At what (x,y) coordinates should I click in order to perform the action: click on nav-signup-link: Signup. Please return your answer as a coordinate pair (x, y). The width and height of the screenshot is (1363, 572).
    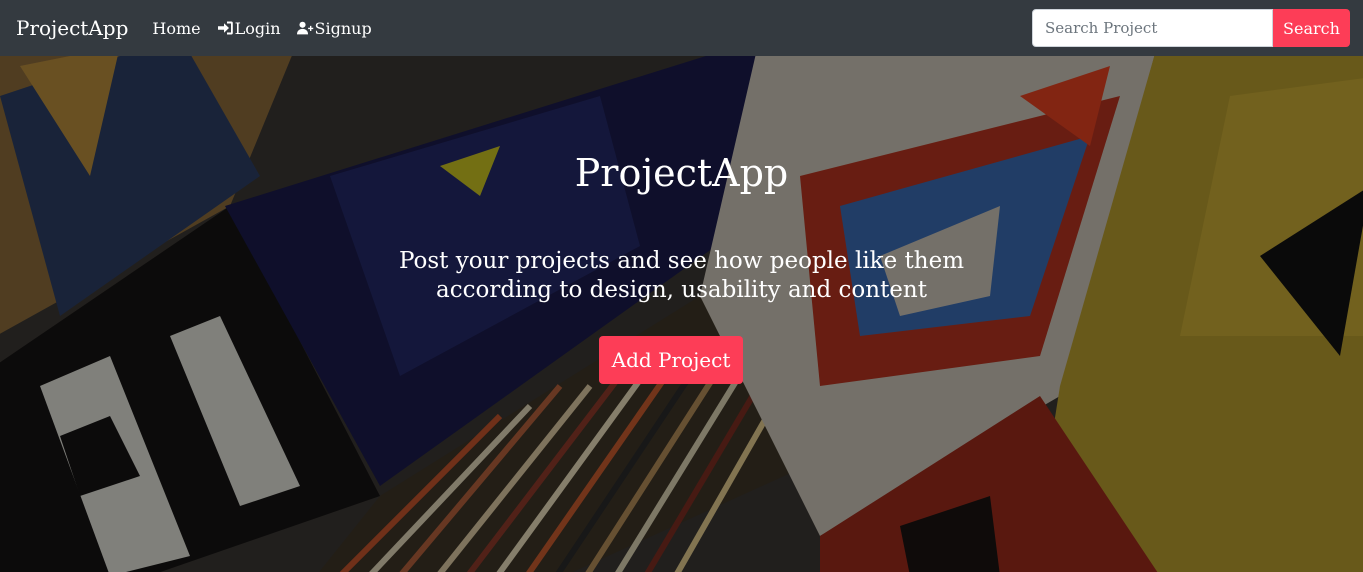
    Looking at the image, I should click on (334, 28).